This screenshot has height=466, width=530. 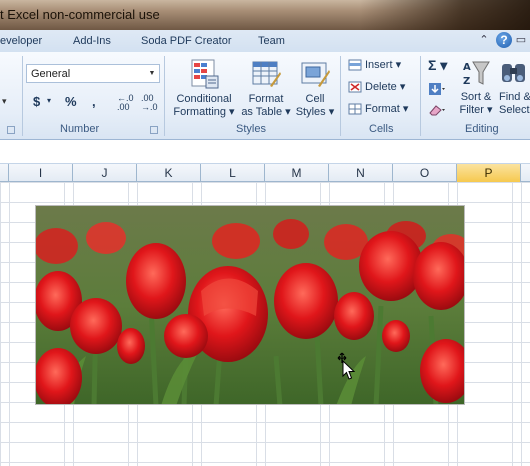 What do you see at coordinates (205, 74) in the screenshot?
I see `conditional-formatting-icon` at bounding box center [205, 74].